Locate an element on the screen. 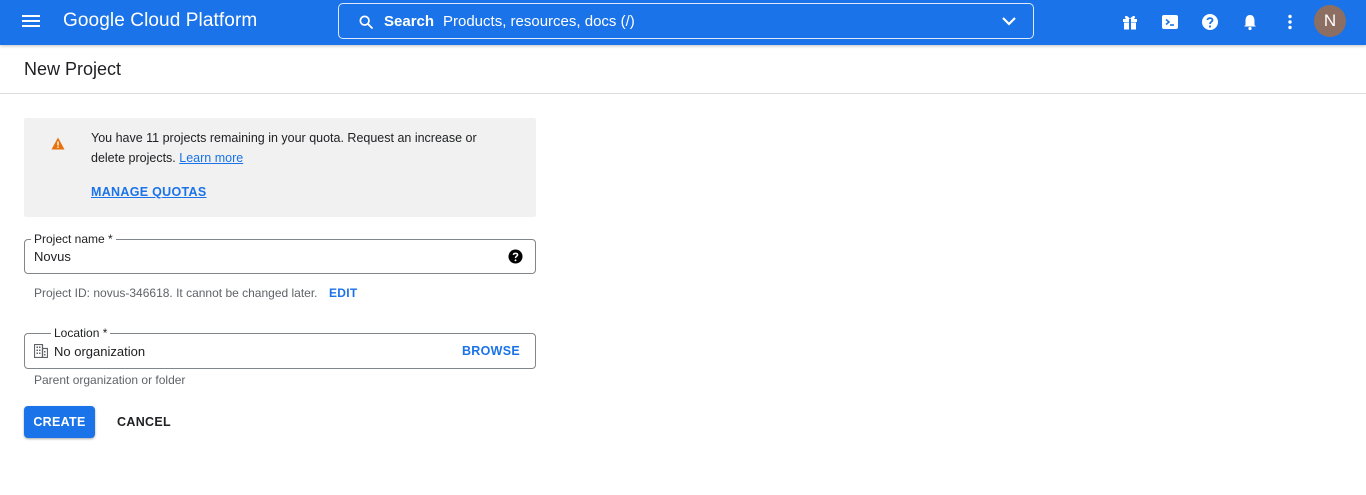 The image size is (1366, 495). app-title: Google Cloud Platform is located at coordinates (160, 21).